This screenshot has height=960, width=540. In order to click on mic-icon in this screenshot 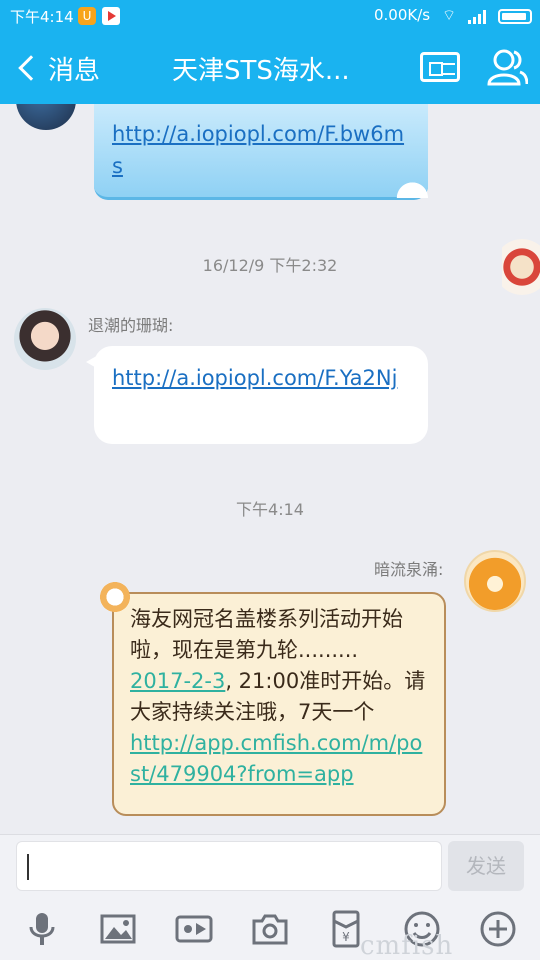, I will do `click(42, 929)`.